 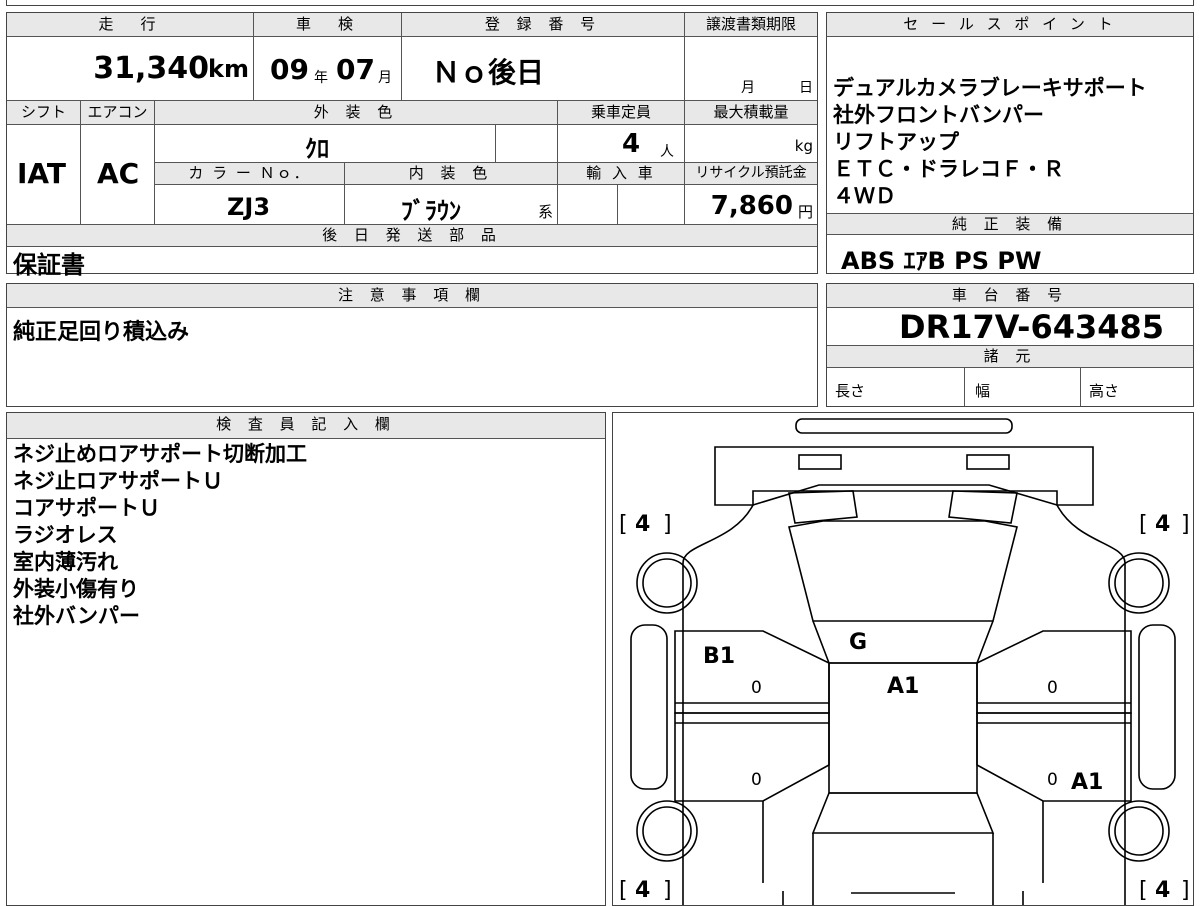 I want to click on color-no-value: ZJ3, so click(x=249, y=207).